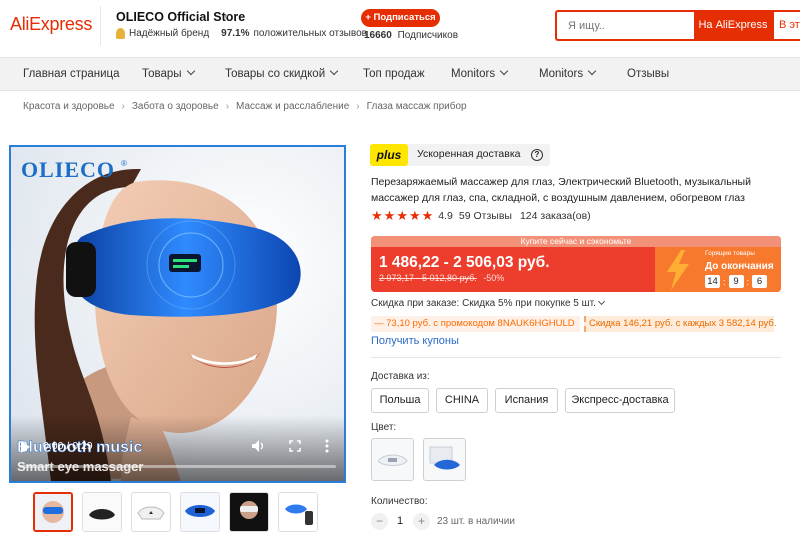 The width and height of the screenshot is (800, 545). I want to click on star-icon: ★, so click(377, 215).